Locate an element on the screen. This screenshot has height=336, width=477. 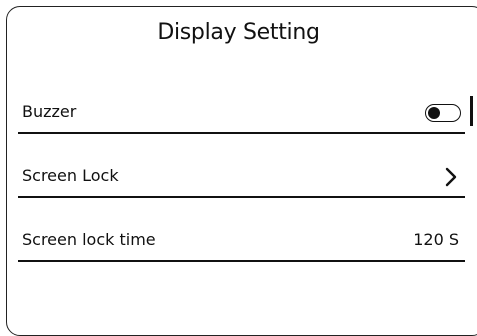
chevron-right-icon is located at coordinates (451, 177).